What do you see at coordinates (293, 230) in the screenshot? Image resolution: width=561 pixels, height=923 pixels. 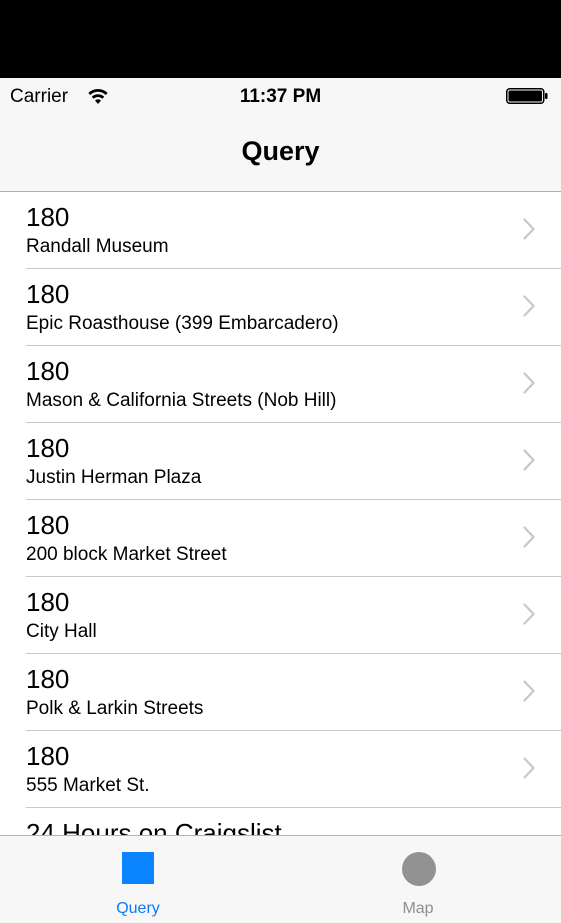 I see `list-item: 180 Randall Museum` at bounding box center [293, 230].